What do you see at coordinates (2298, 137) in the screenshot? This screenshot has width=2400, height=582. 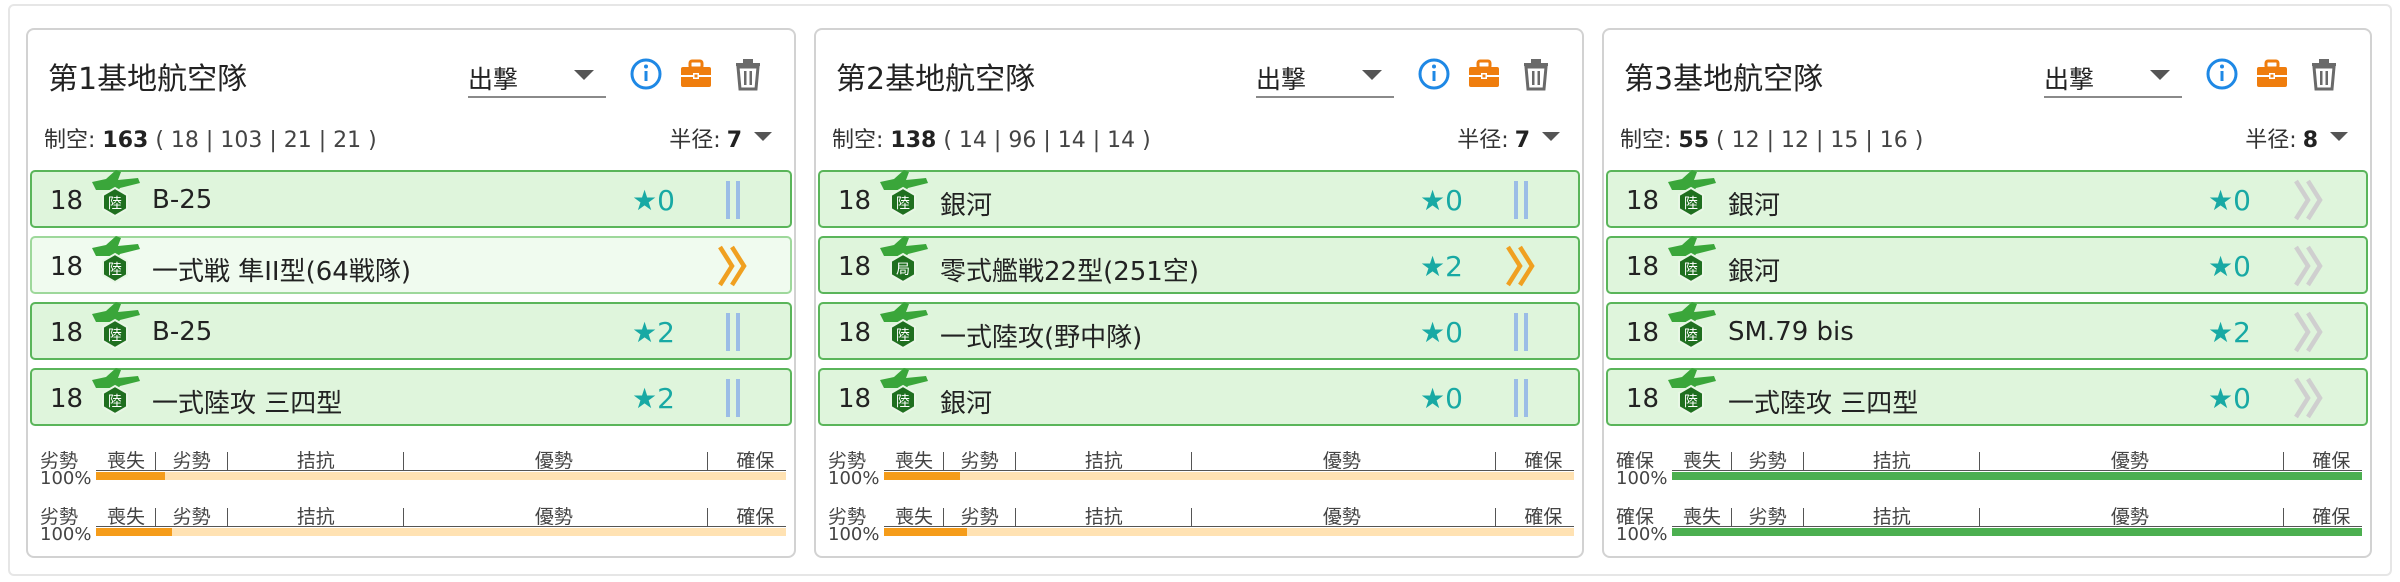 I see `radius-select: 半径: 8` at bounding box center [2298, 137].